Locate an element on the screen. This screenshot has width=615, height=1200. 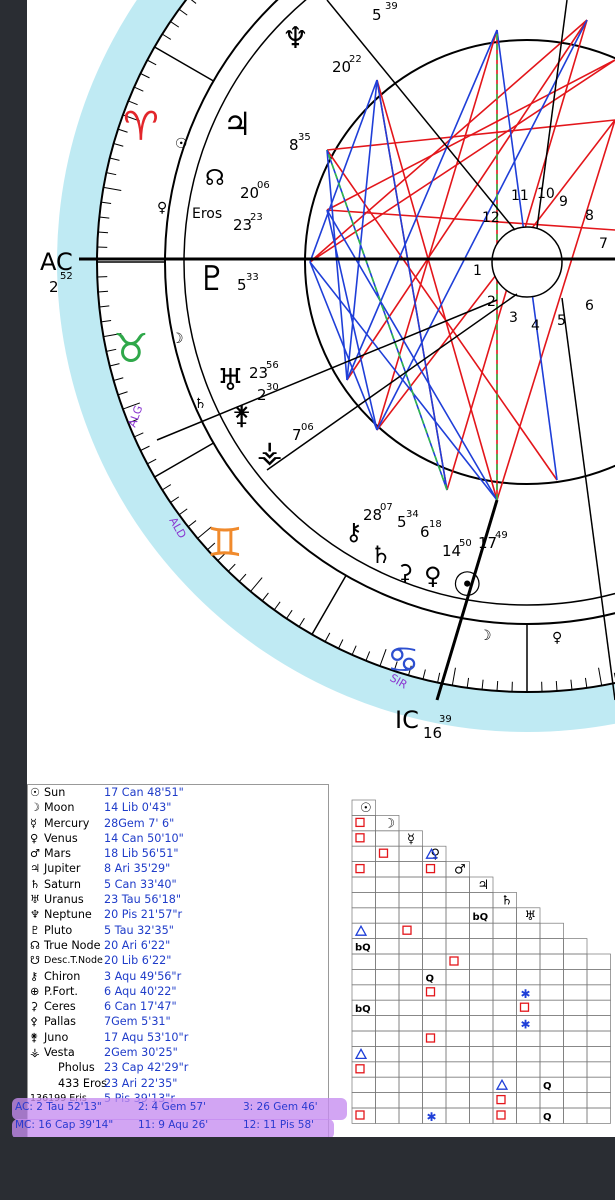
house-number: 2 is located at coordinates (491, 302).